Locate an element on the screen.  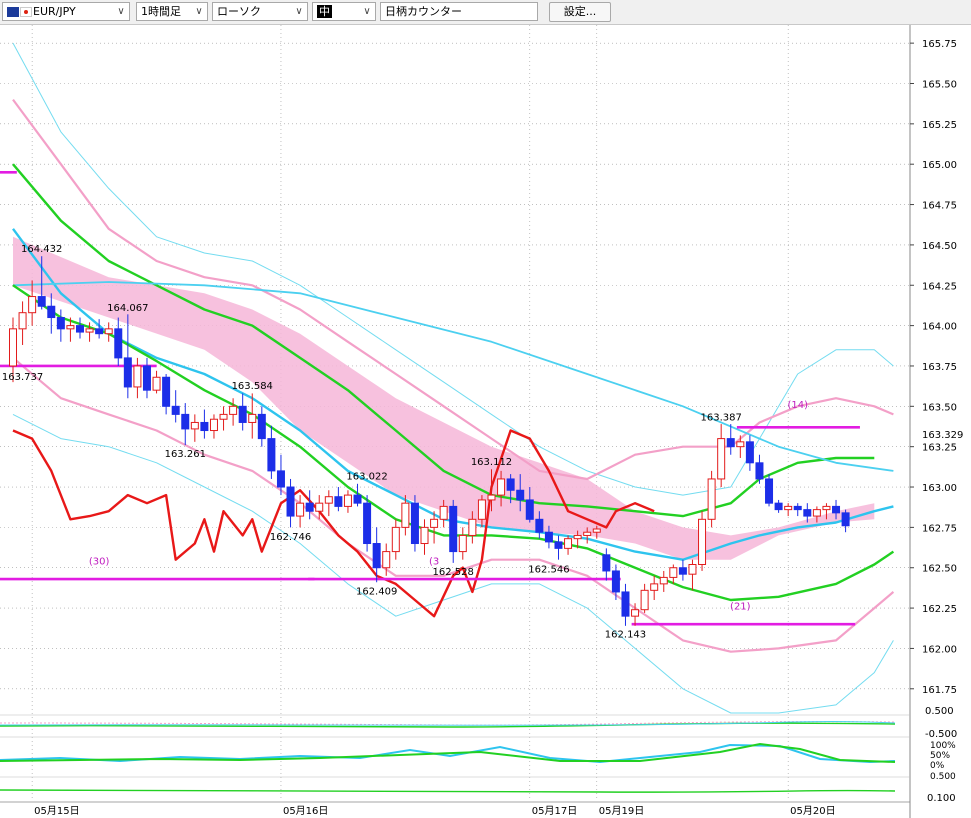
price-label: 162.143 is located at coordinates (625, 634).